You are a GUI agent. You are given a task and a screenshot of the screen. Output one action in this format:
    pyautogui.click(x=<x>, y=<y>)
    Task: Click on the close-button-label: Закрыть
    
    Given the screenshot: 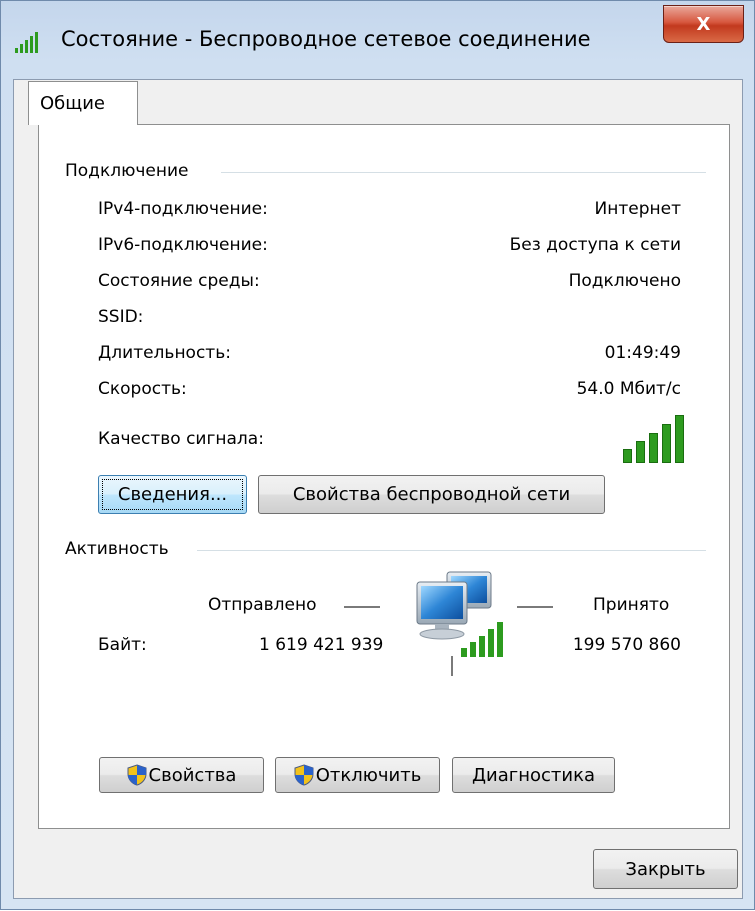 What is the action you would take?
    pyautogui.click(x=665, y=869)
    